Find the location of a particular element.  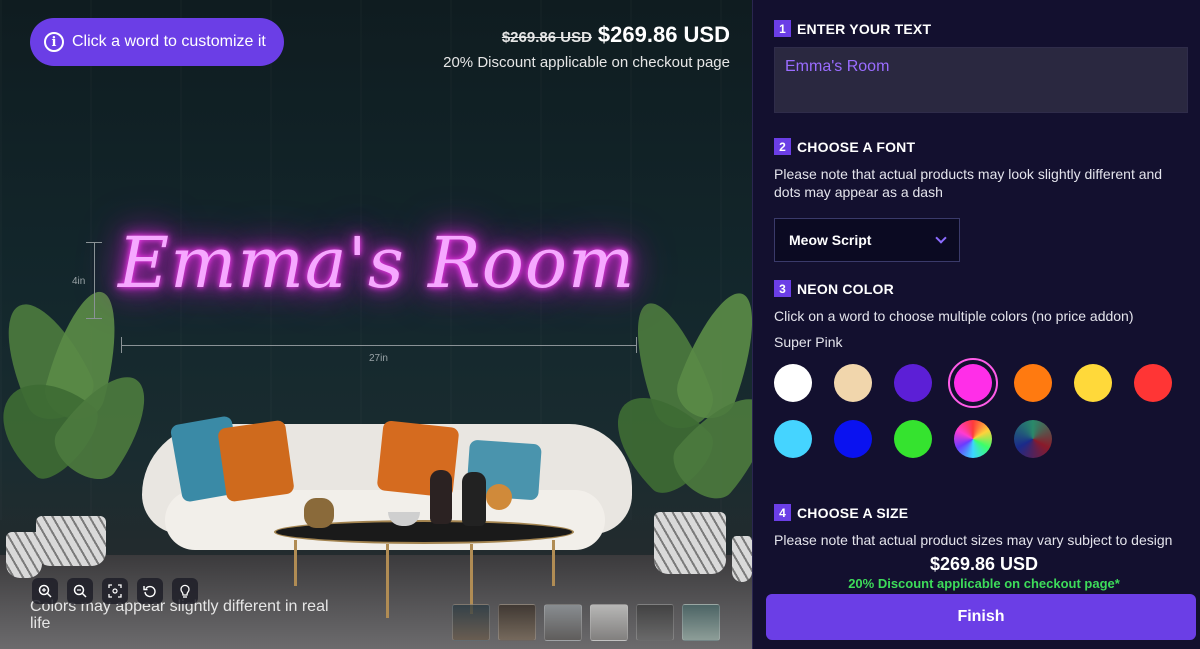

right-pot is located at coordinates (690, 543).